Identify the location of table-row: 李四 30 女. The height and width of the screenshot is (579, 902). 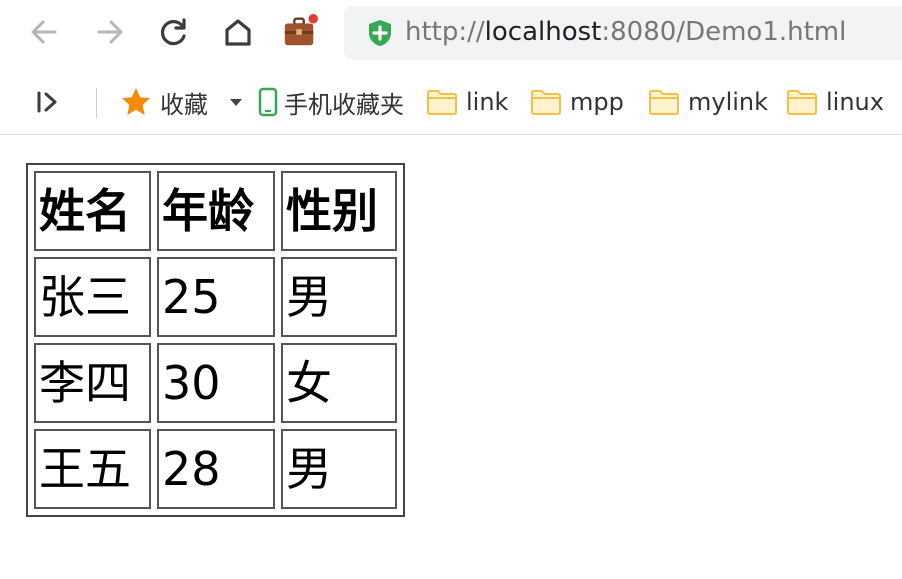
(215, 383).